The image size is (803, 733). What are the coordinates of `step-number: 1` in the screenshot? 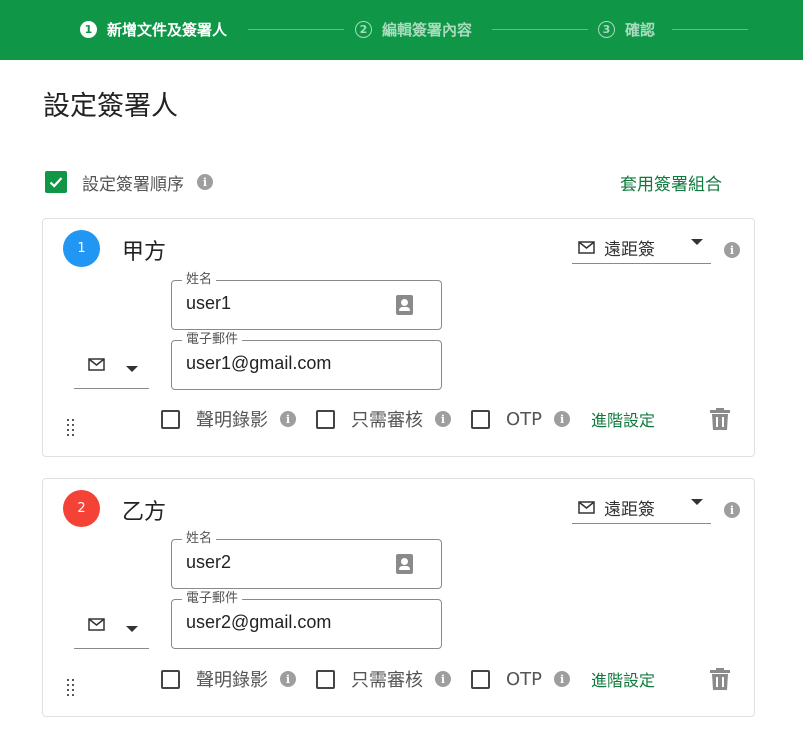 It's located at (88, 29).